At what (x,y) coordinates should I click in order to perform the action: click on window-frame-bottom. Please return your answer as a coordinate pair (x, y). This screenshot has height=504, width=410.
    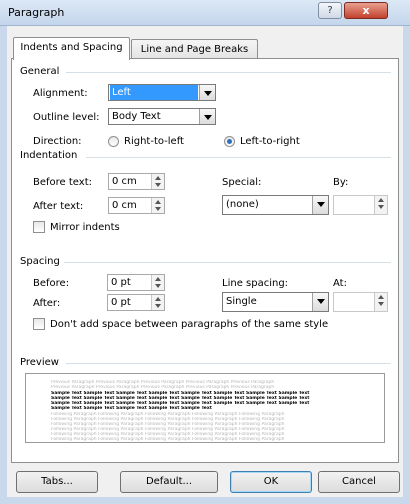
    Looking at the image, I should click on (205, 500).